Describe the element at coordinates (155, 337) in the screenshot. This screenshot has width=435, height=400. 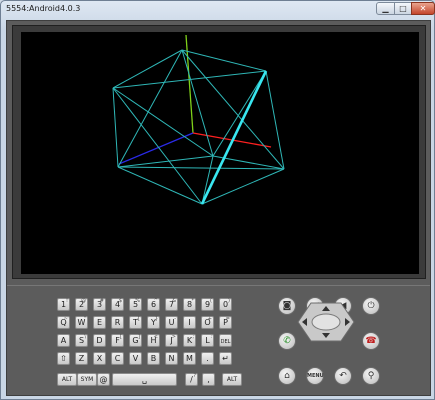
I see `key-sup-label: <` at that location.